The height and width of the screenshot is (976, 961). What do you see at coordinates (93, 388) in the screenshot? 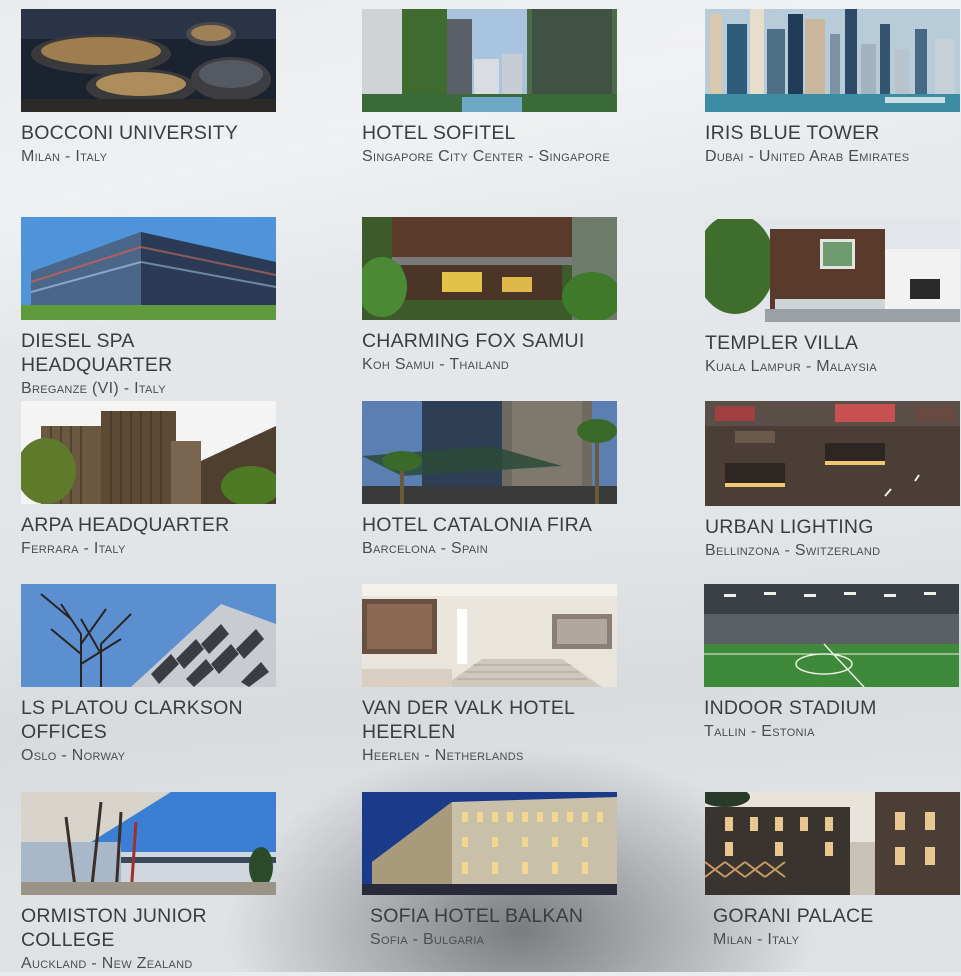
I see `project-location: Breganze (VI) - Italy` at bounding box center [93, 388].